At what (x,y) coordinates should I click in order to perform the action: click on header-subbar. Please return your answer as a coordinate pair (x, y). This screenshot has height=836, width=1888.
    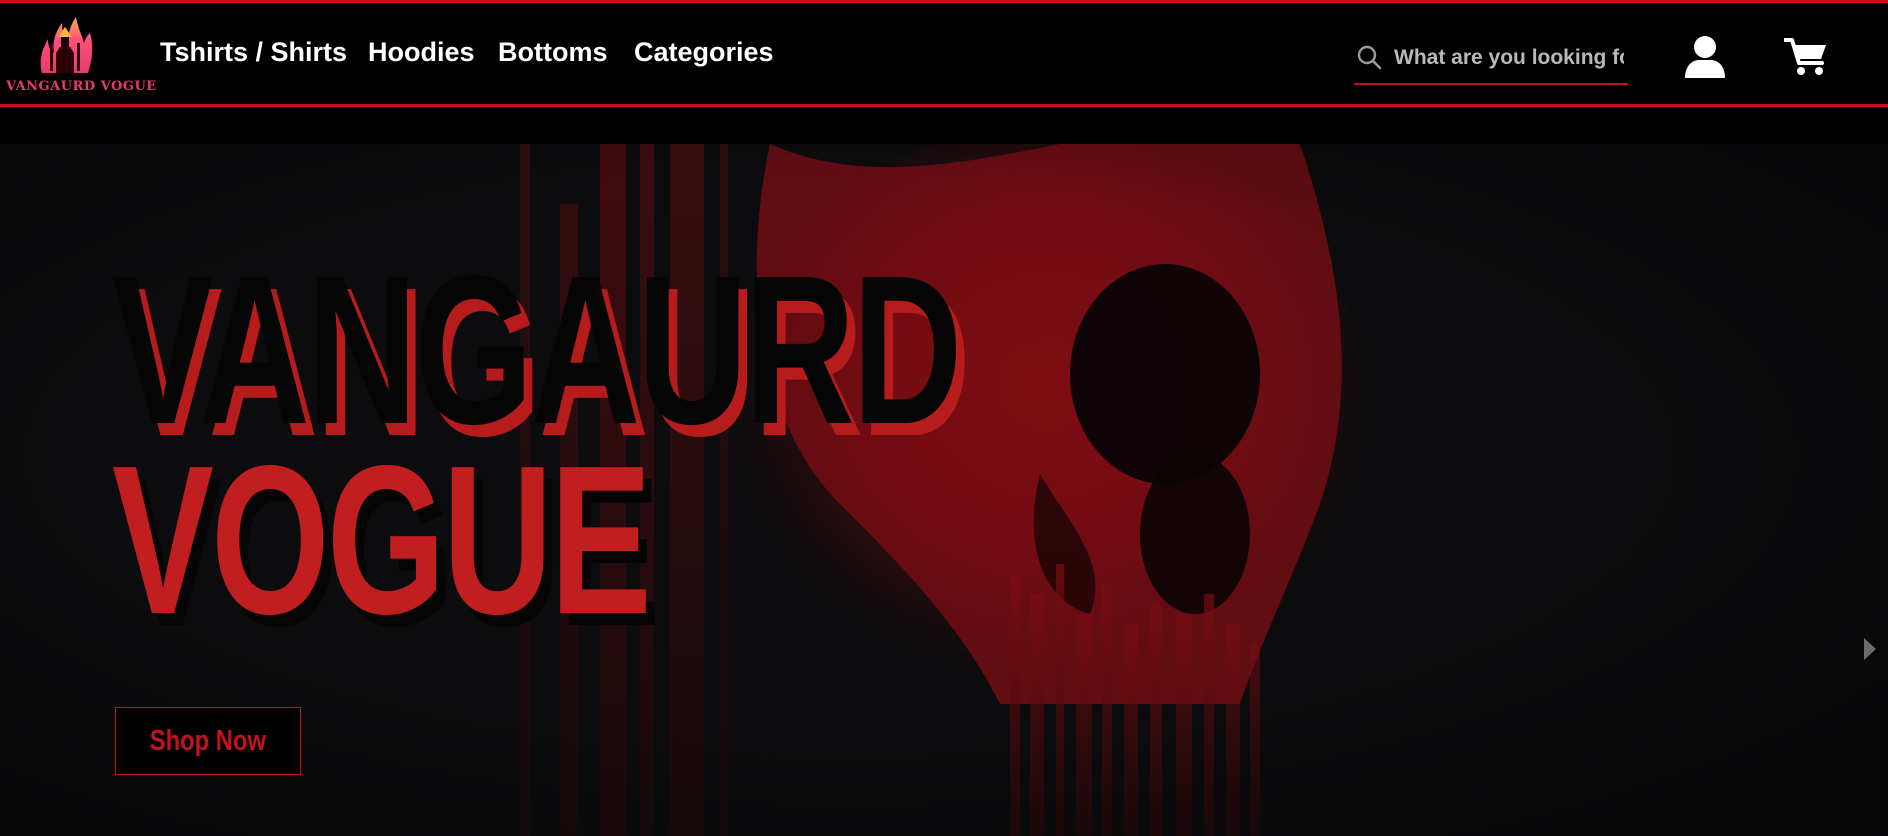
    Looking at the image, I should click on (944, 125).